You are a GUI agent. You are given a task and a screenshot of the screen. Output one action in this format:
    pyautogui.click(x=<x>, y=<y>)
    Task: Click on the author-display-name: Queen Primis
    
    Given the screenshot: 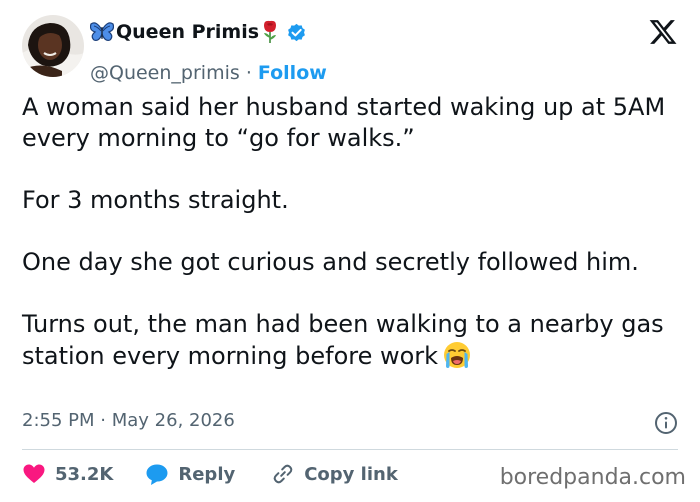 What is the action you would take?
    pyautogui.click(x=188, y=32)
    